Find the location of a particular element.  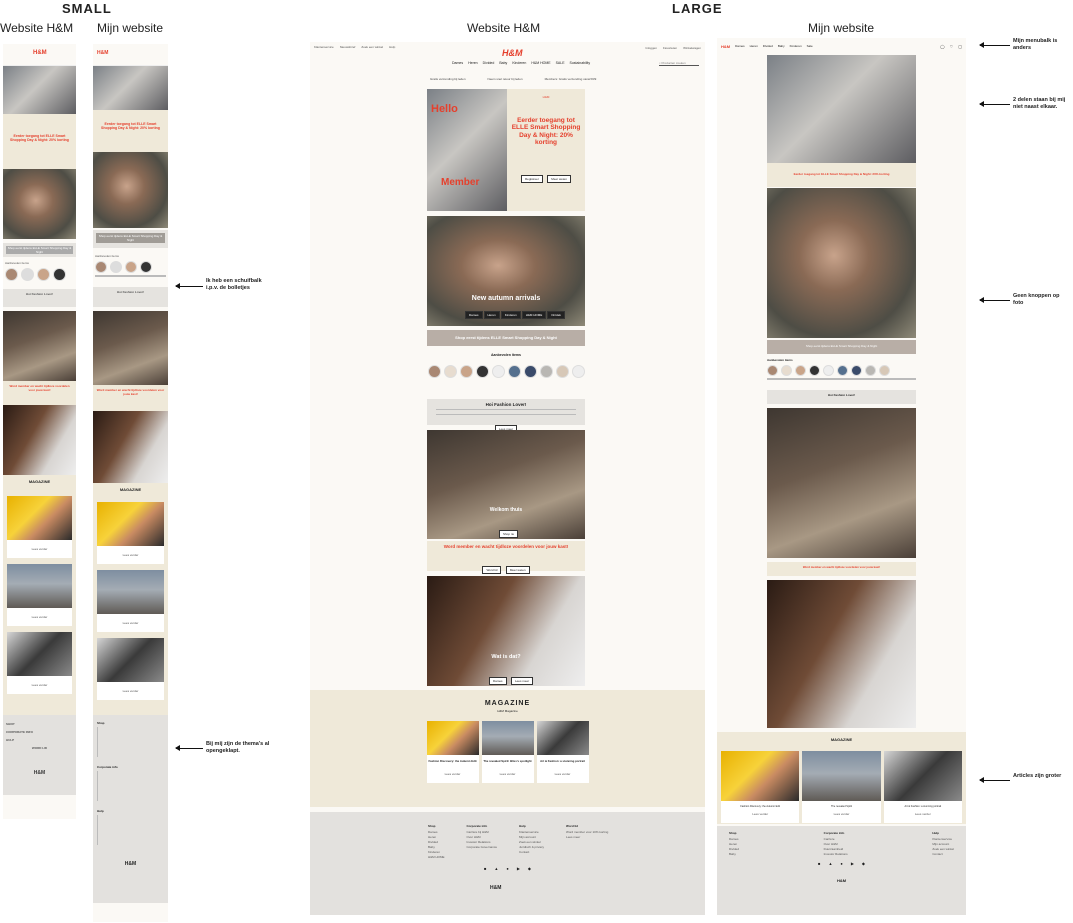

footer-accordion: WORD LID is located at coordinates (39, 748).